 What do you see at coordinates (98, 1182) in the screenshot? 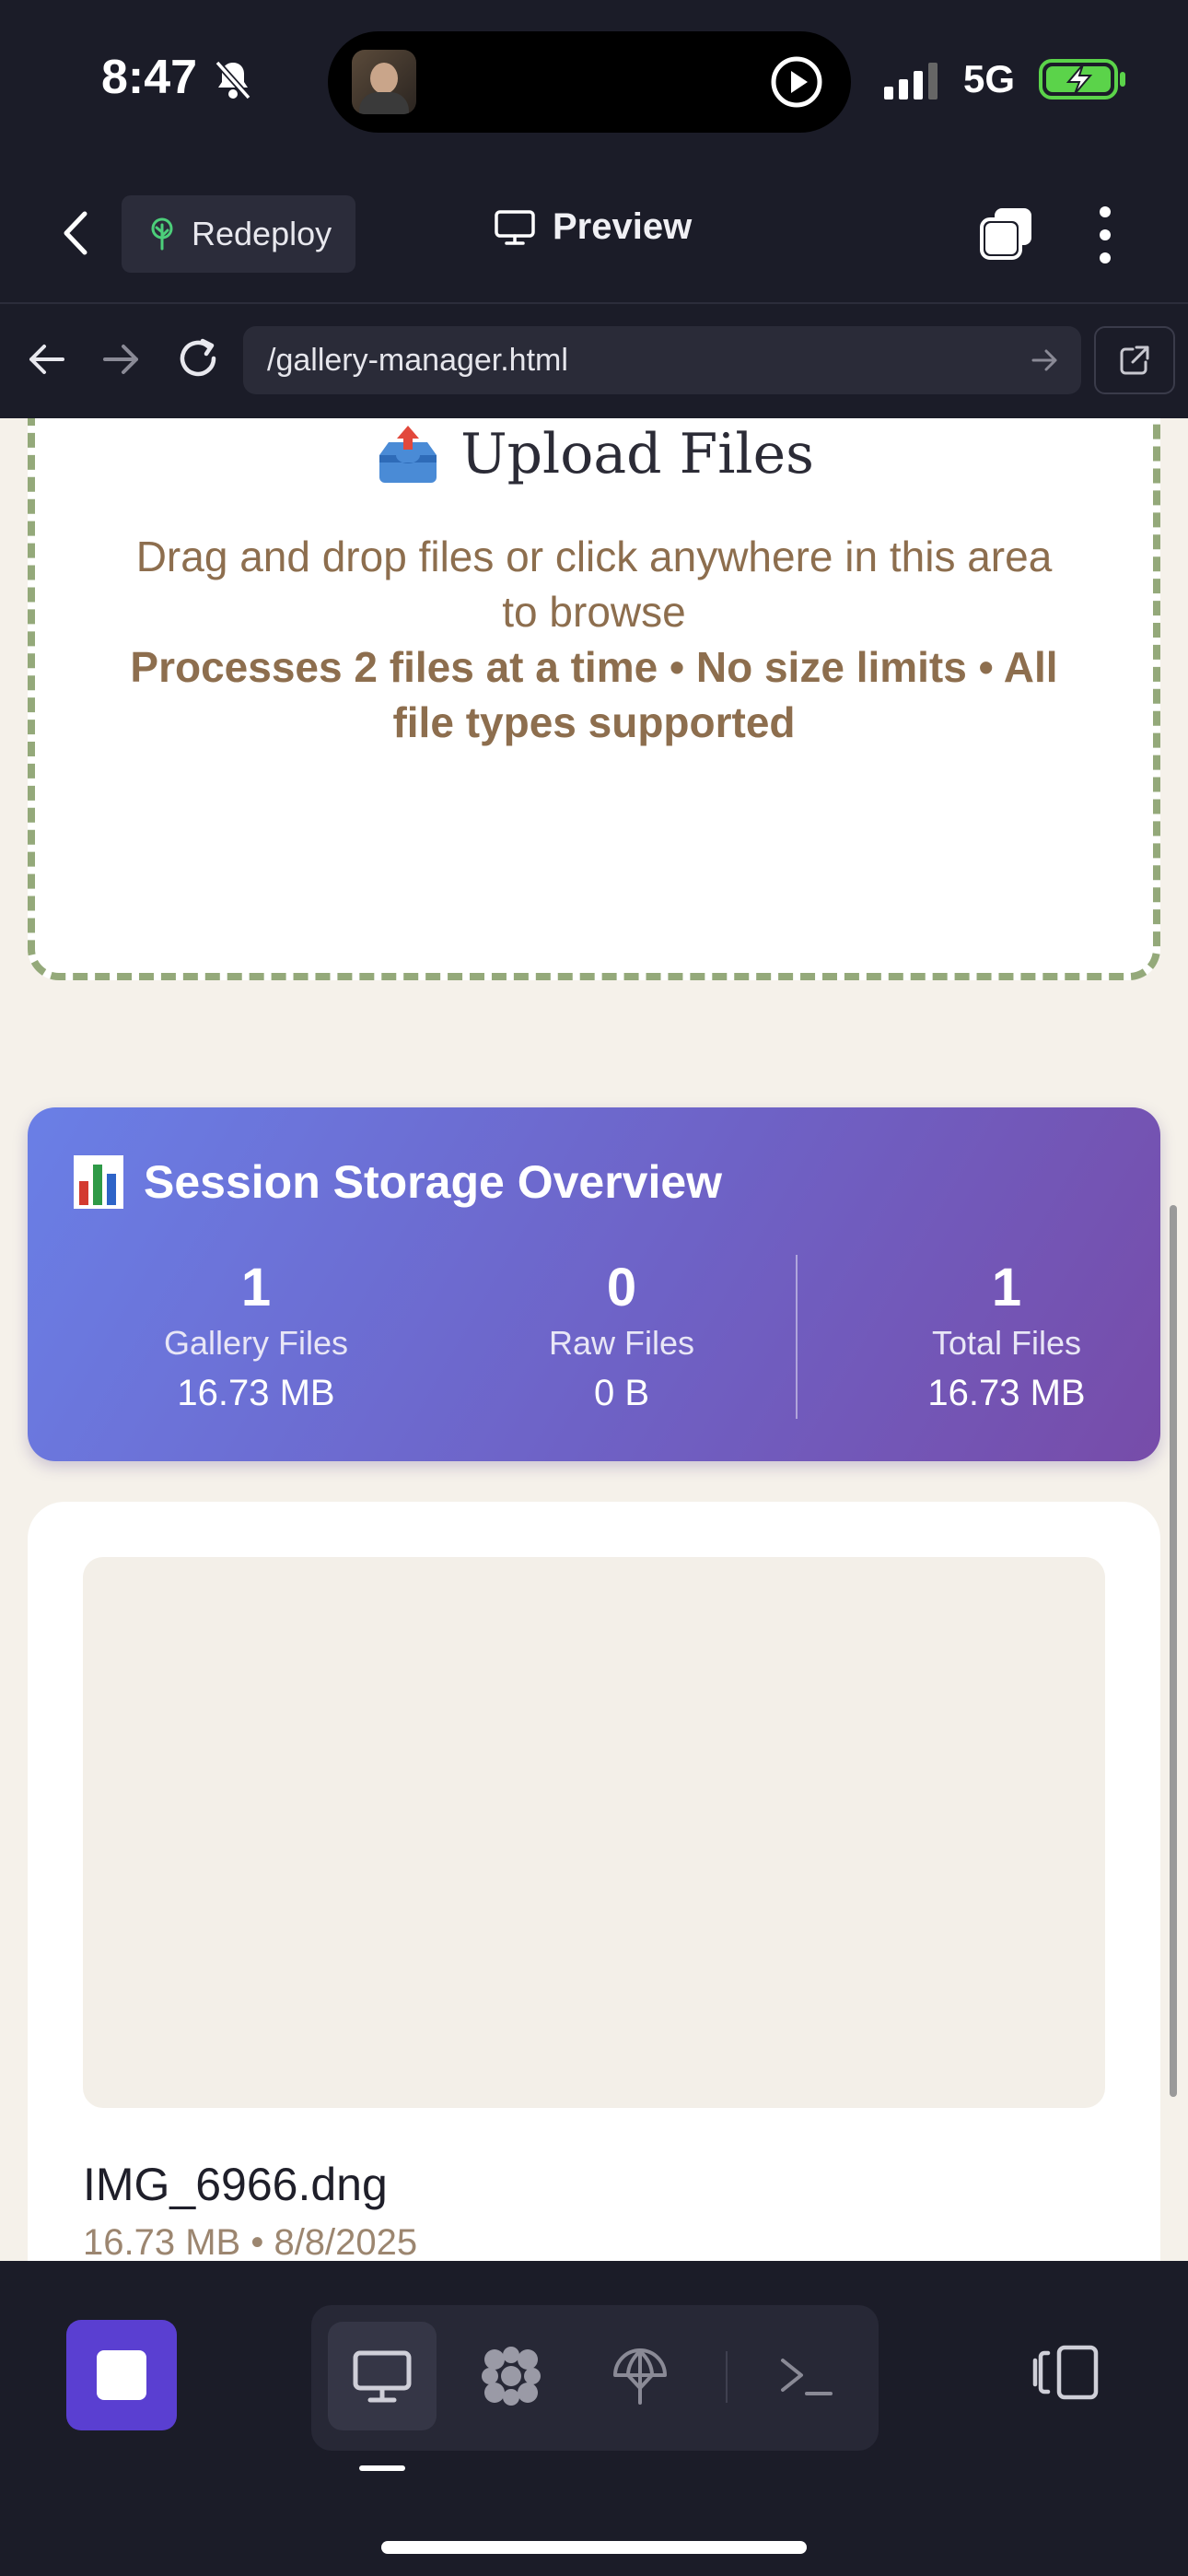
I see `bar-chart-icon` at bounding box center [98, 1182].